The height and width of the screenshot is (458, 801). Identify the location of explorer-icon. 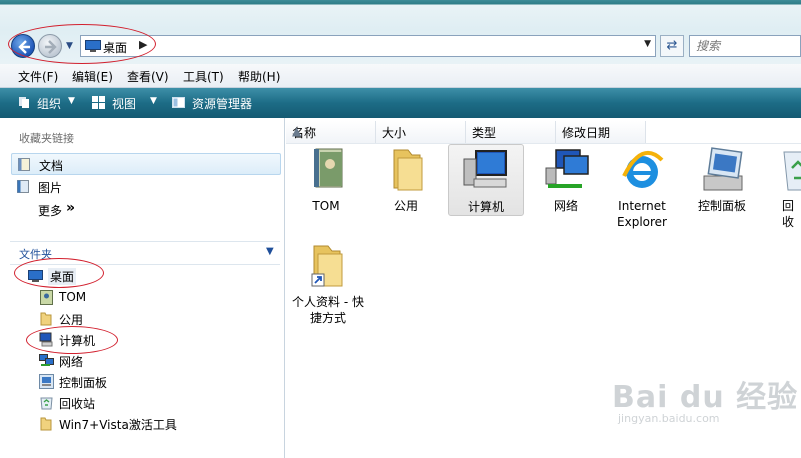
(178, 102).